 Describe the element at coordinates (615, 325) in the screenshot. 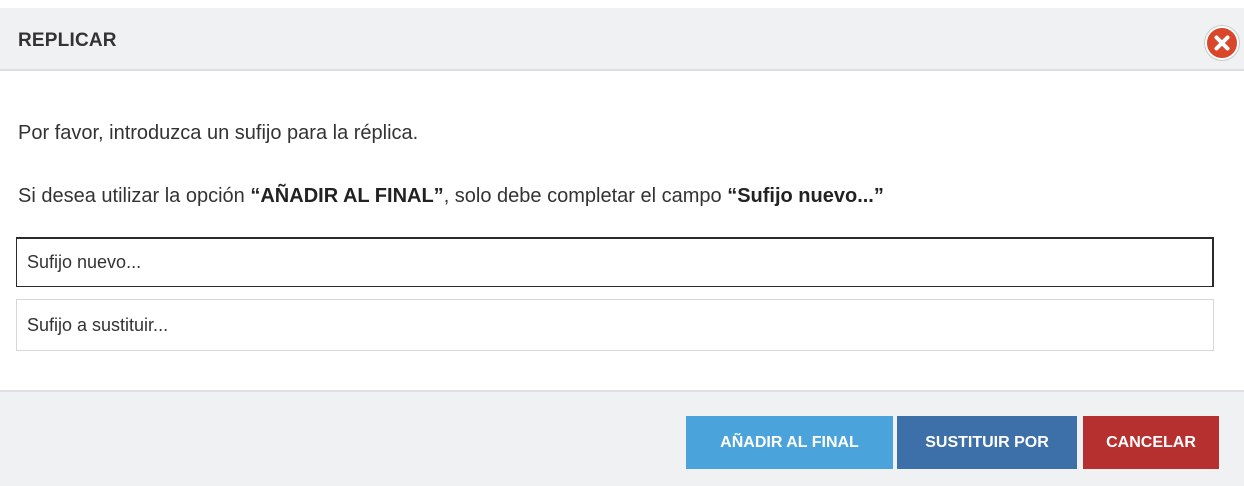

I see `replace-suffix-input` at that location.